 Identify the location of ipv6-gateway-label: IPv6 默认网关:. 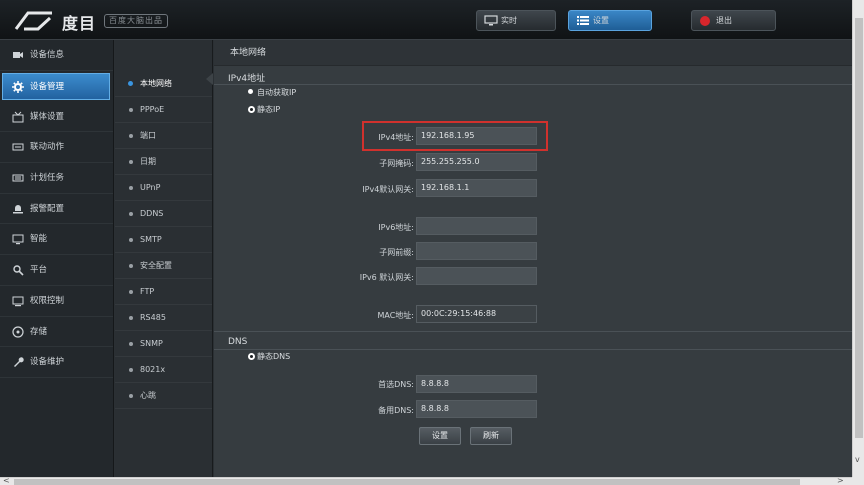
(386, 277).